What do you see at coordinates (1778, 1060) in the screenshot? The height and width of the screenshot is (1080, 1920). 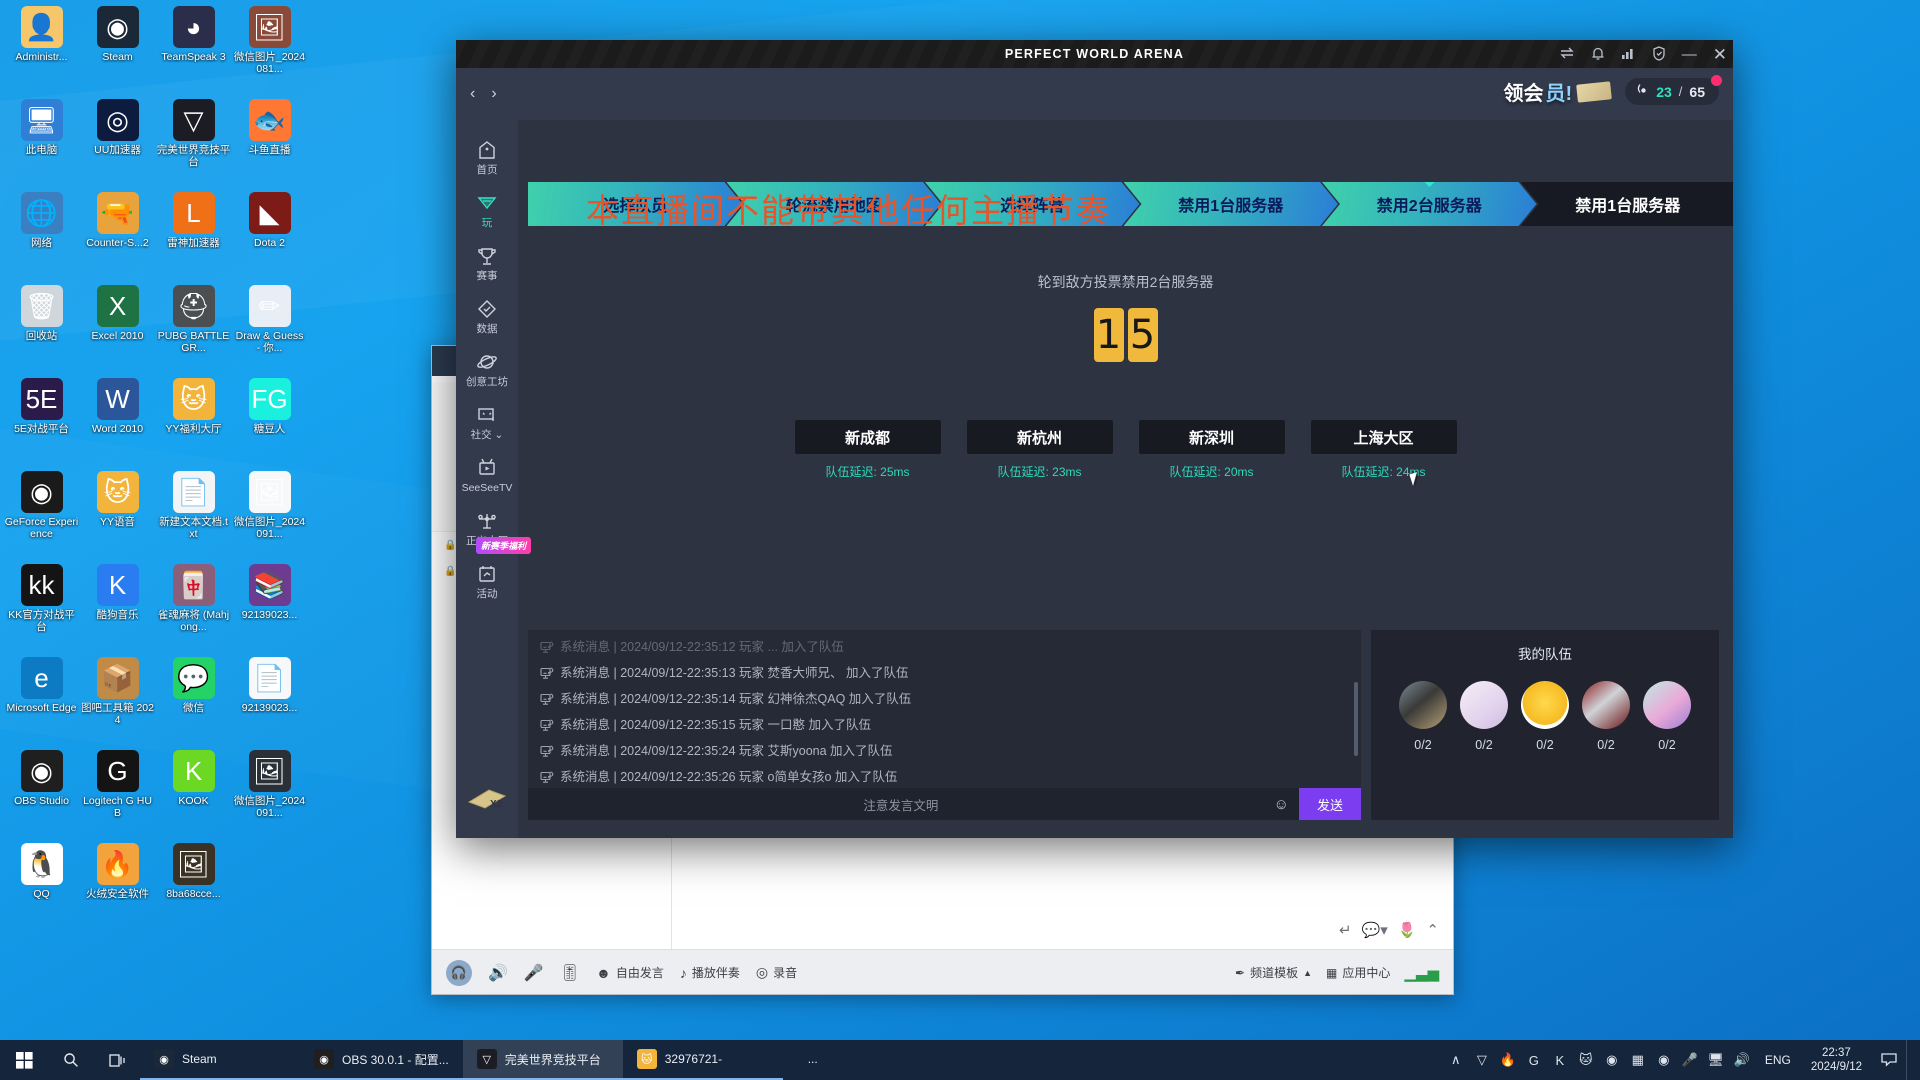 I see `language-indicator: ENG` at bounding box center [1778, 1060].